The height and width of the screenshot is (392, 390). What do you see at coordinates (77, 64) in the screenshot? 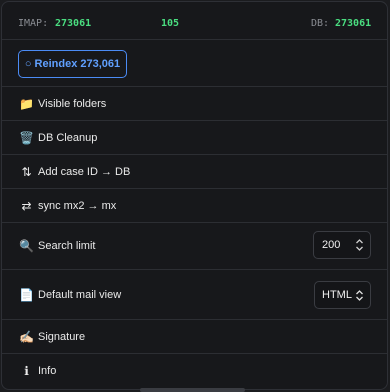
I see `reindex-label: Reindex 273,061` at bounding box center [77, 64].